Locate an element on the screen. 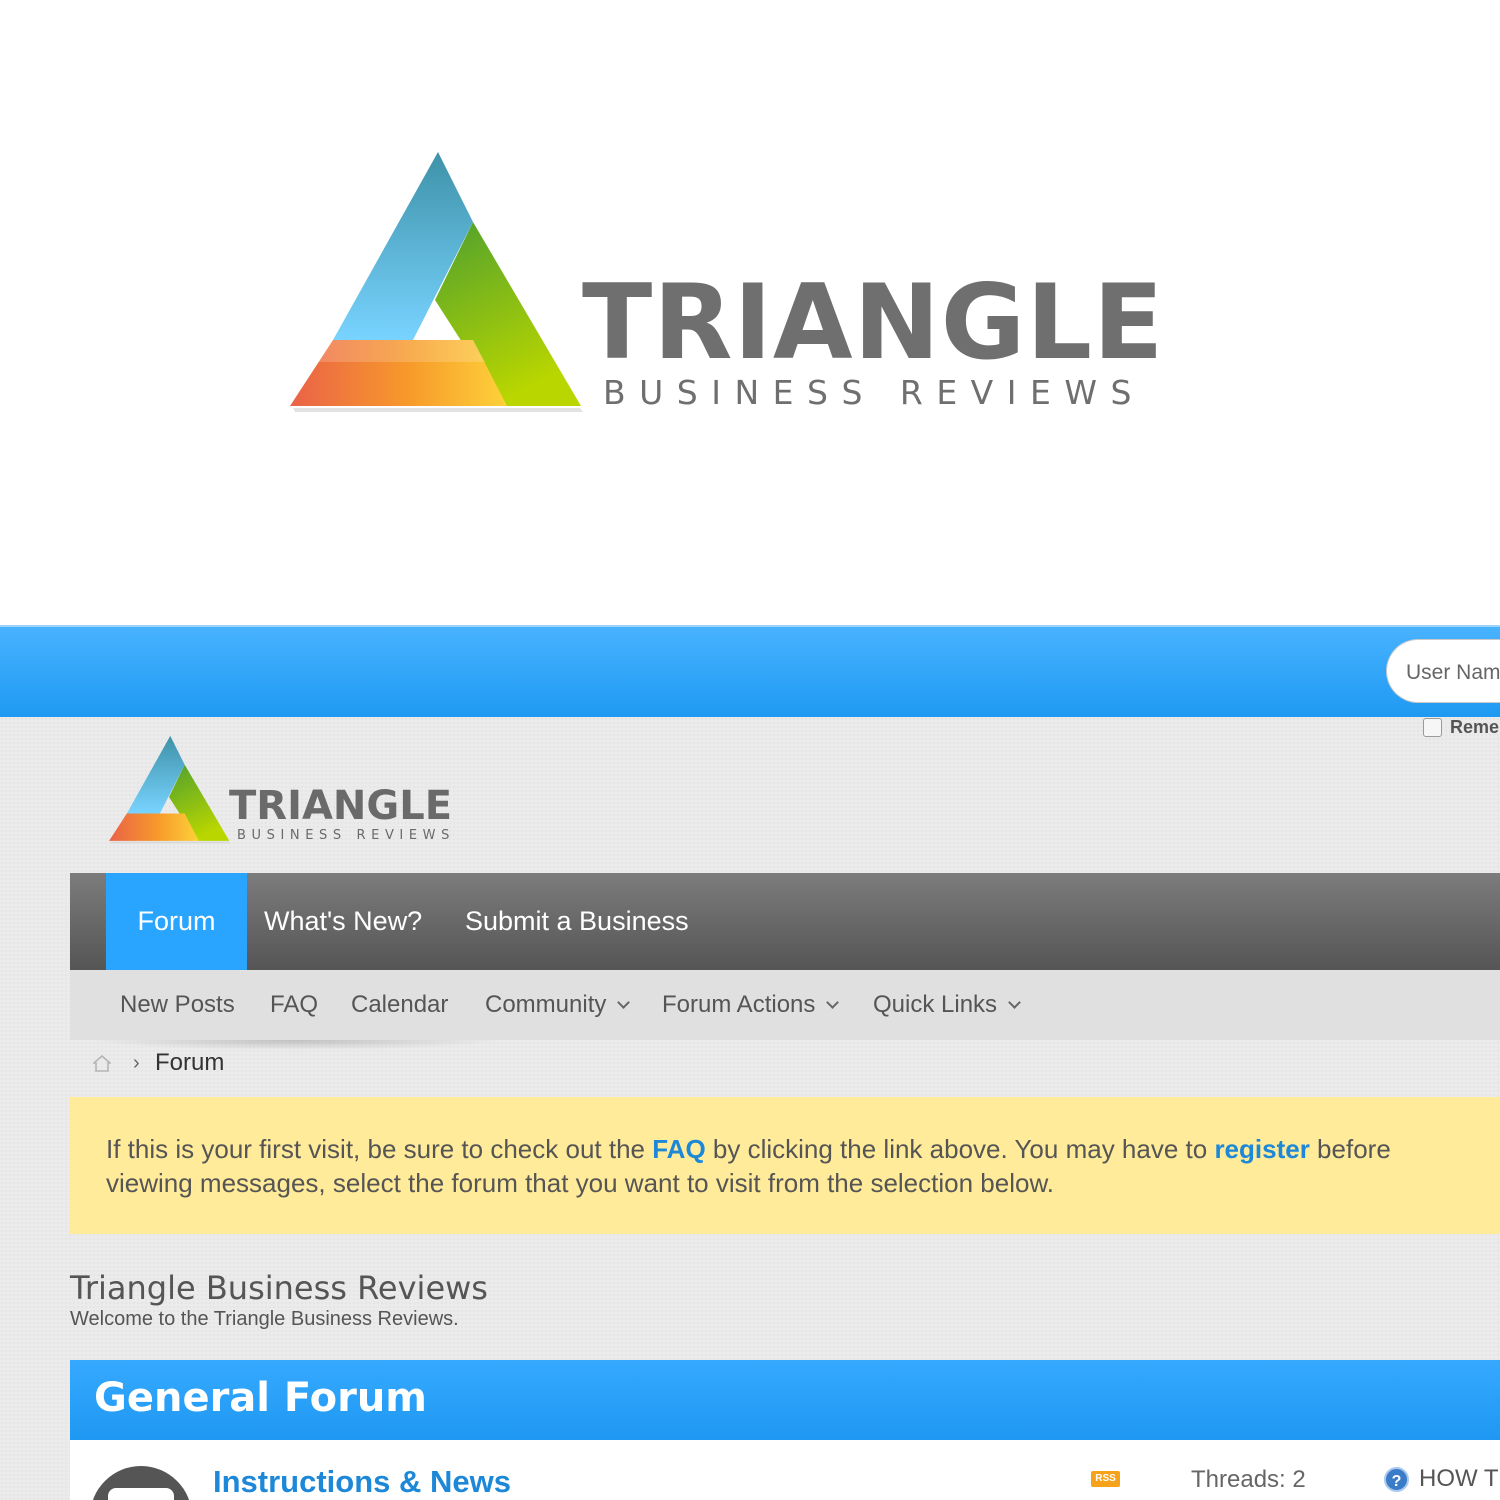 This screenshot has width=1500, height=1500. triangle-logo-icon is located at coordinates (436, 282).